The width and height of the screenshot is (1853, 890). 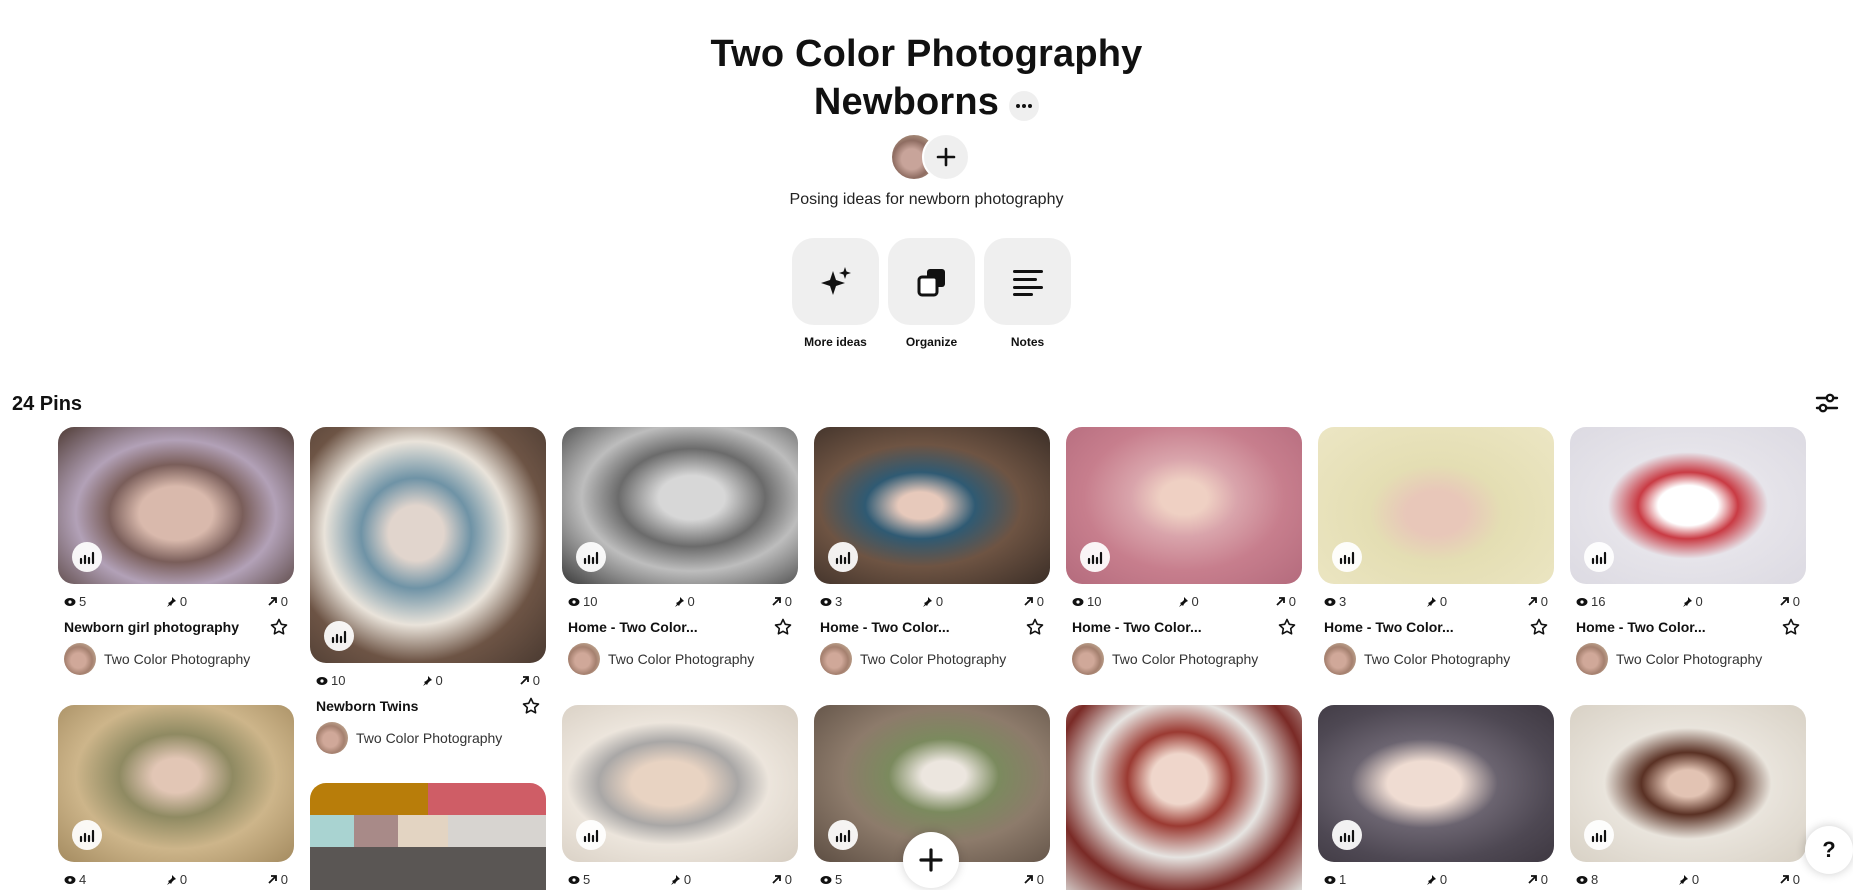 What do you see at coordinates (1590, 601) in the screenshot?
I see `views-stat: 16` at bounding box center [1590, 601].